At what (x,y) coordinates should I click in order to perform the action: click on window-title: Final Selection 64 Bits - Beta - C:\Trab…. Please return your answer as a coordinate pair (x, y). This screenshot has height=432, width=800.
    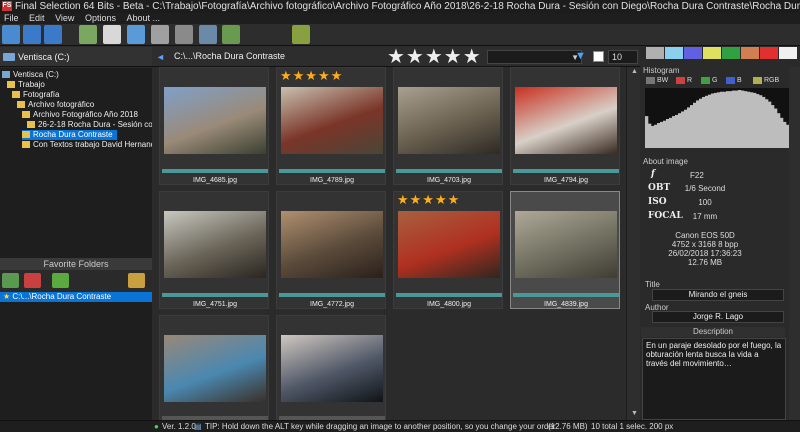
    Looking at the image, I should click on (407, 6).